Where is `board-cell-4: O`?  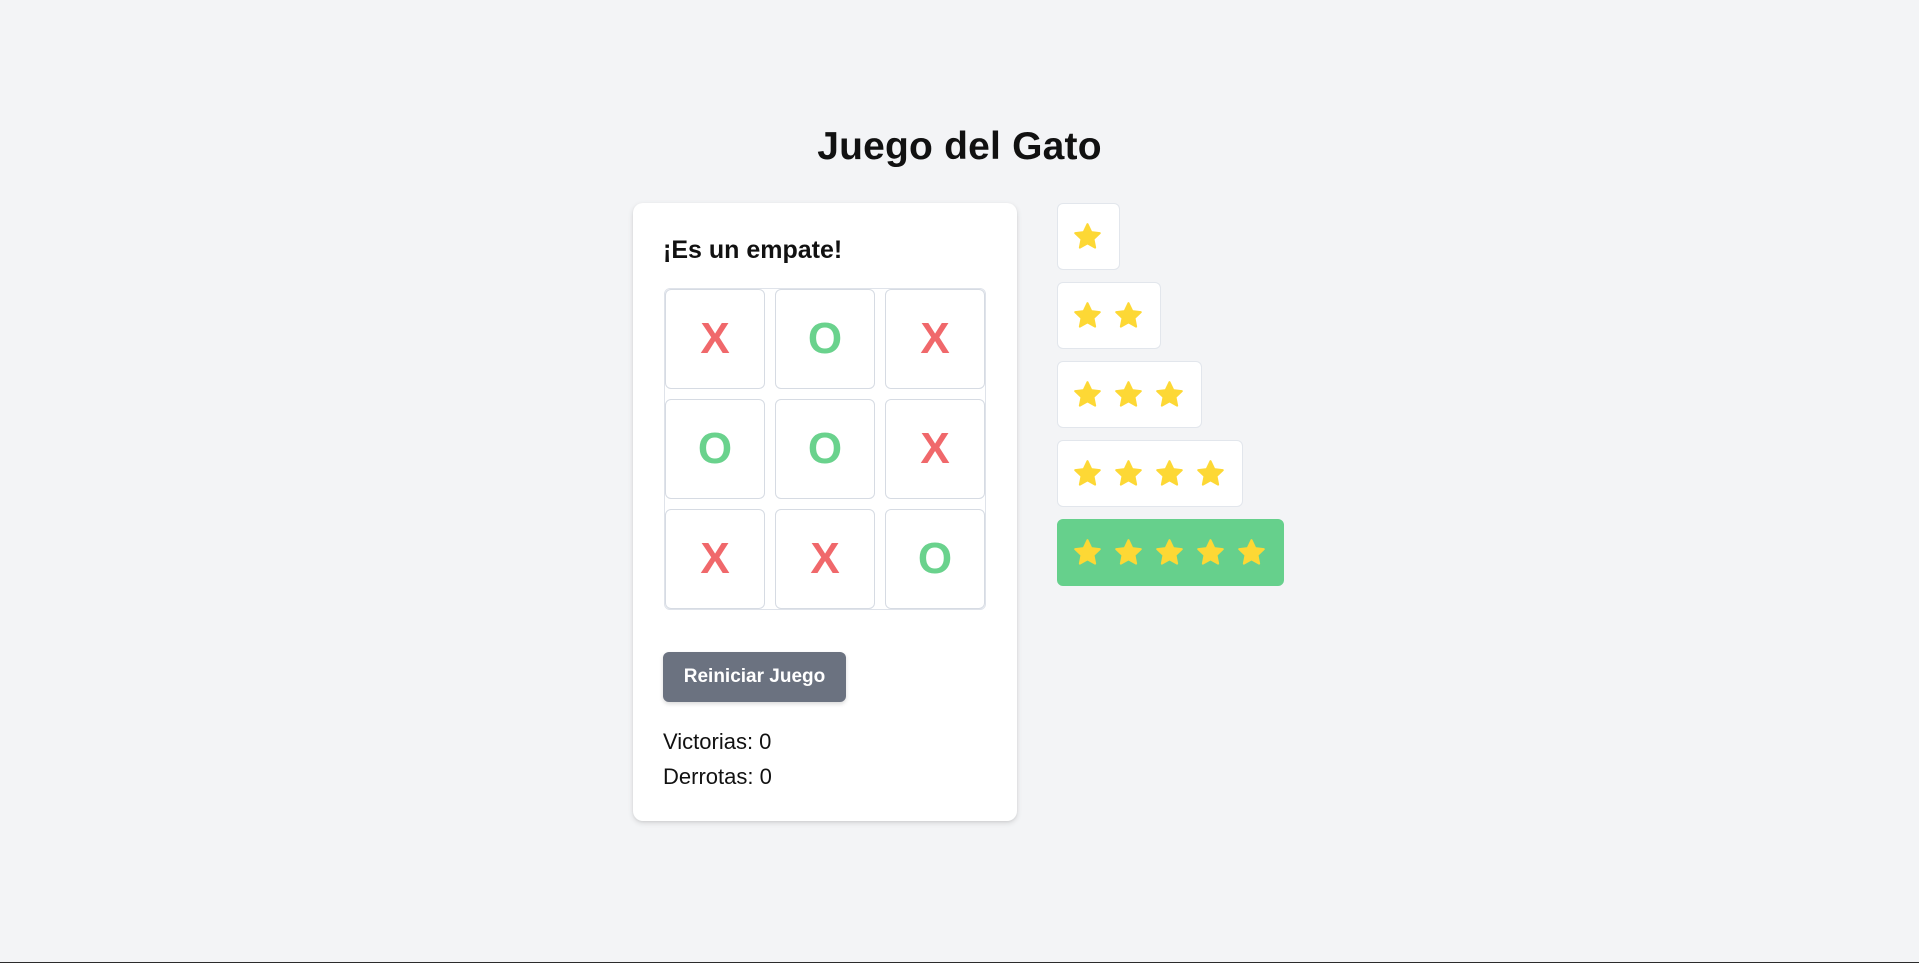 board-cell-4: O is located at coordinates (715, 449).